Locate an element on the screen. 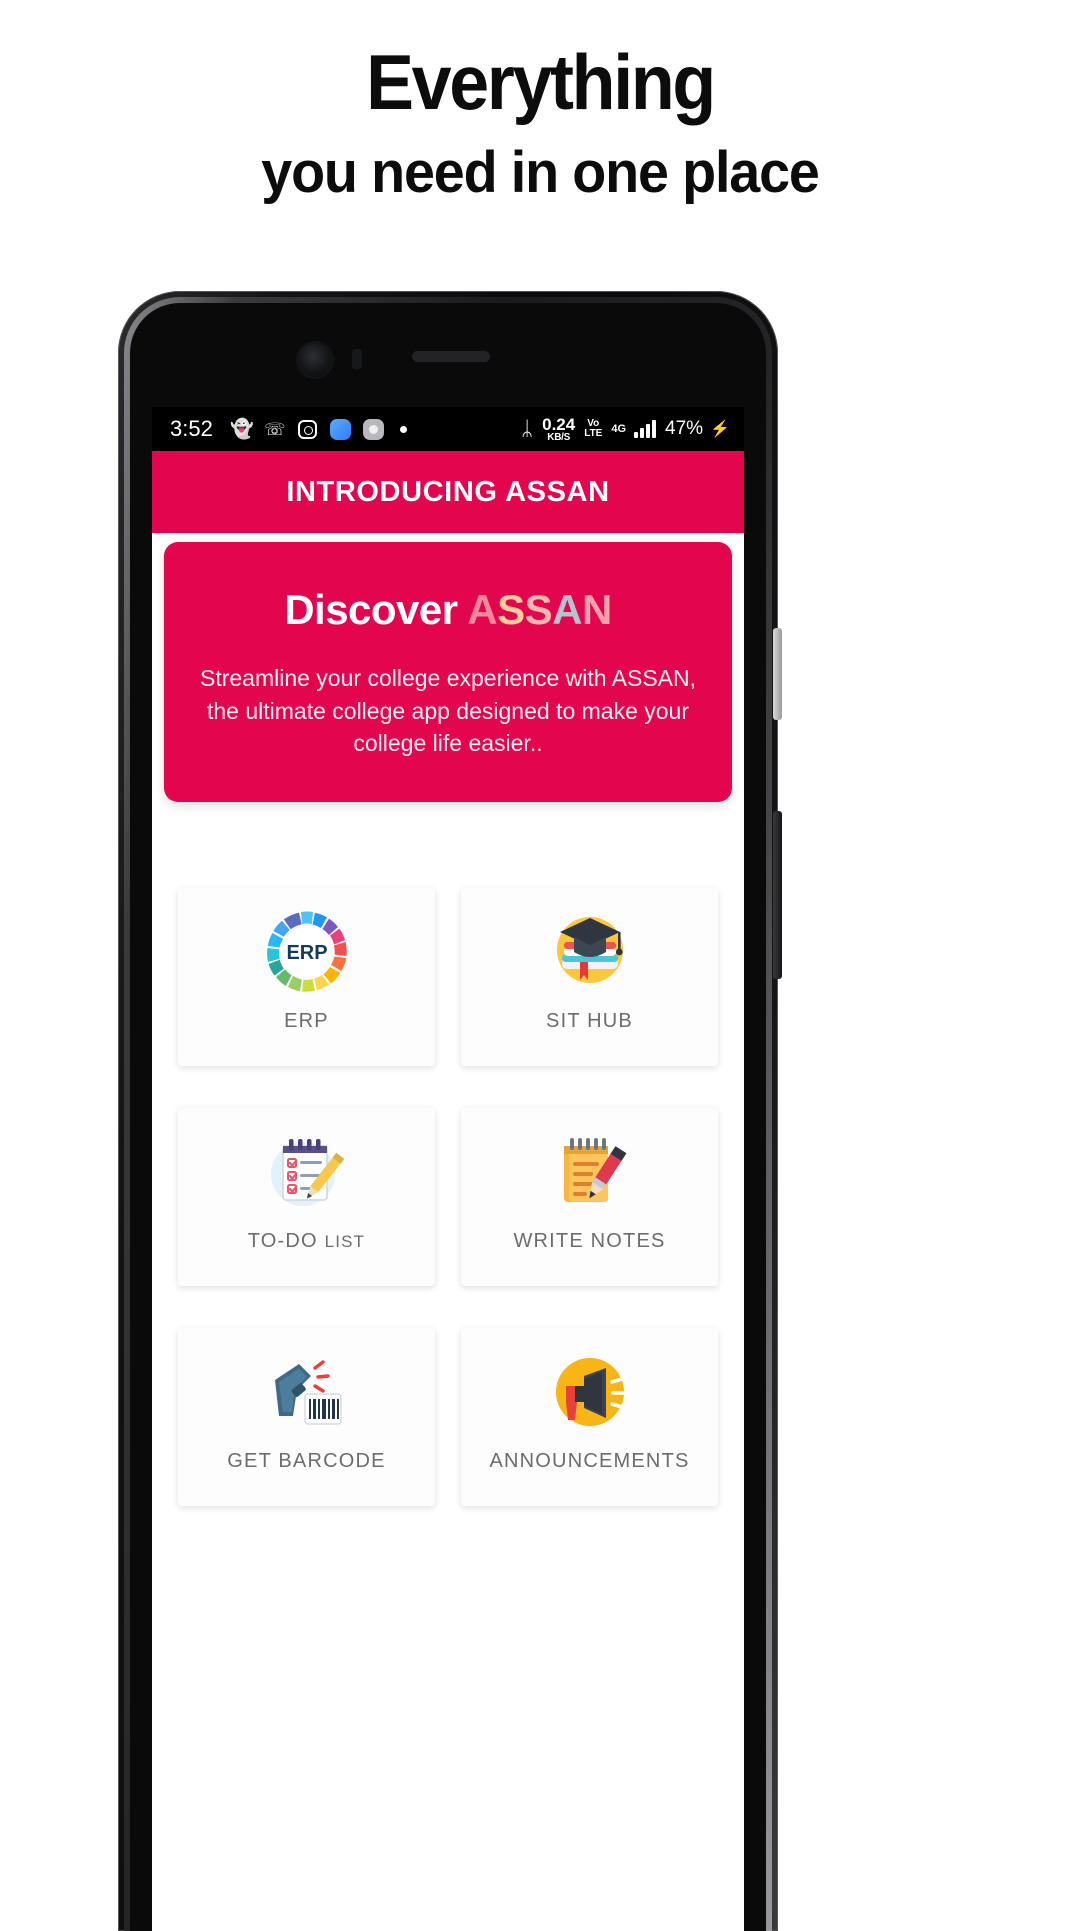 Image resolution: width=1080 pixels, height=1931 pixels. more-notifications-dot is located at coordinates (403, 429).